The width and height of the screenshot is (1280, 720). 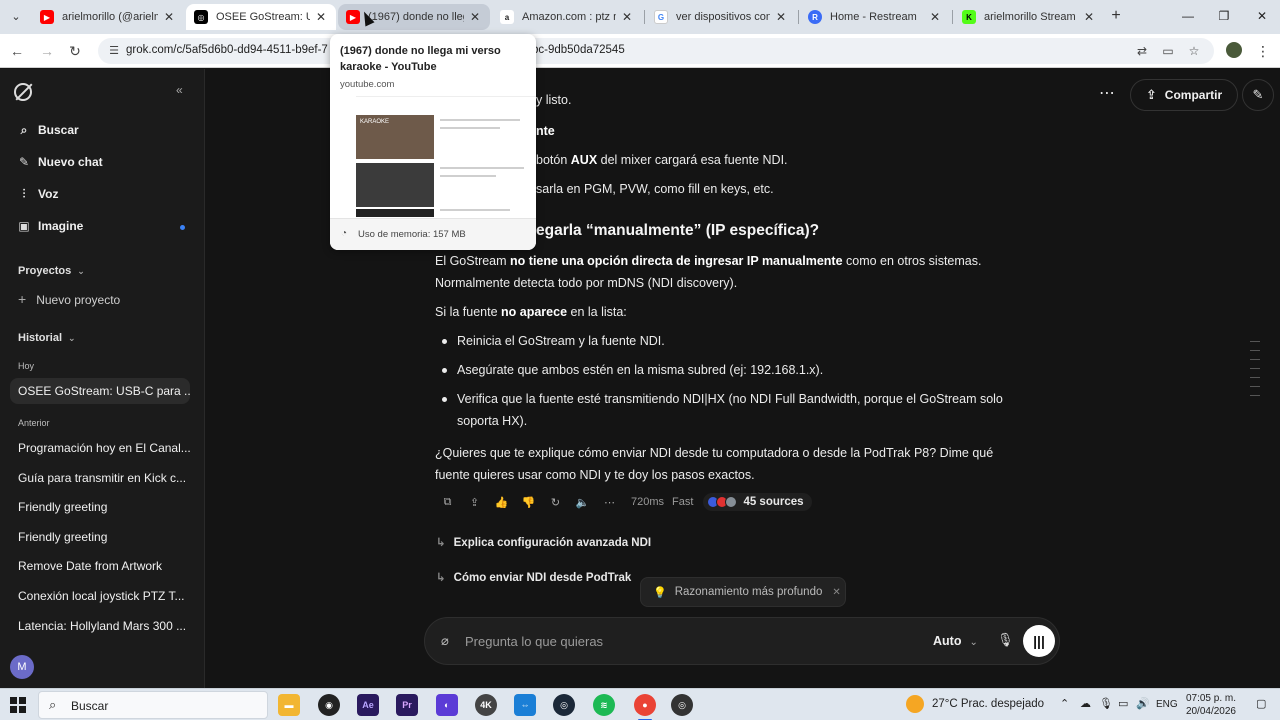 I want to click on suggestion-item: ↳ Explica configuración avanzada NDI, so click(x=543, y=542).